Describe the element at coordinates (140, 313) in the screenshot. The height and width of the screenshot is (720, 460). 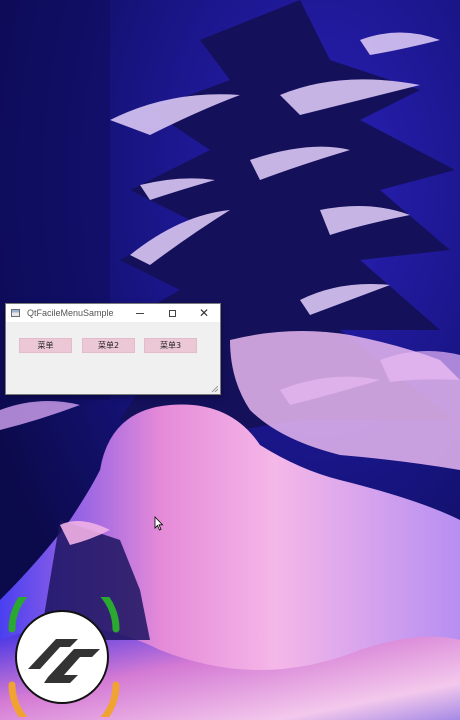
I see `minimize-button` at that location.